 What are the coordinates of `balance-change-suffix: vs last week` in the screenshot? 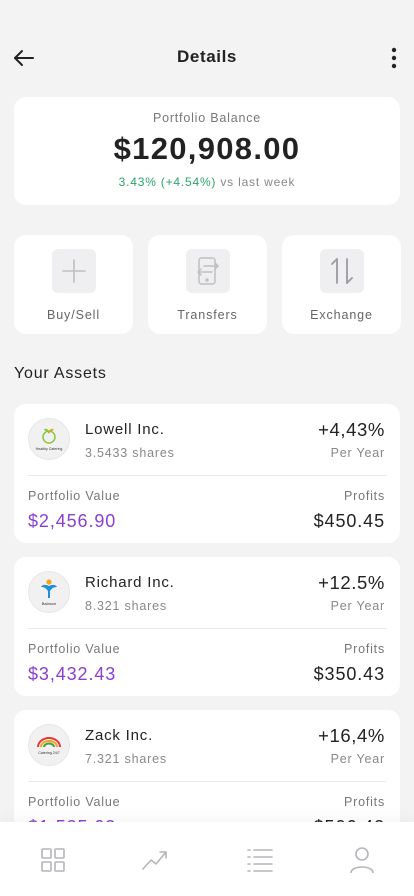 It's located at (258, 182).